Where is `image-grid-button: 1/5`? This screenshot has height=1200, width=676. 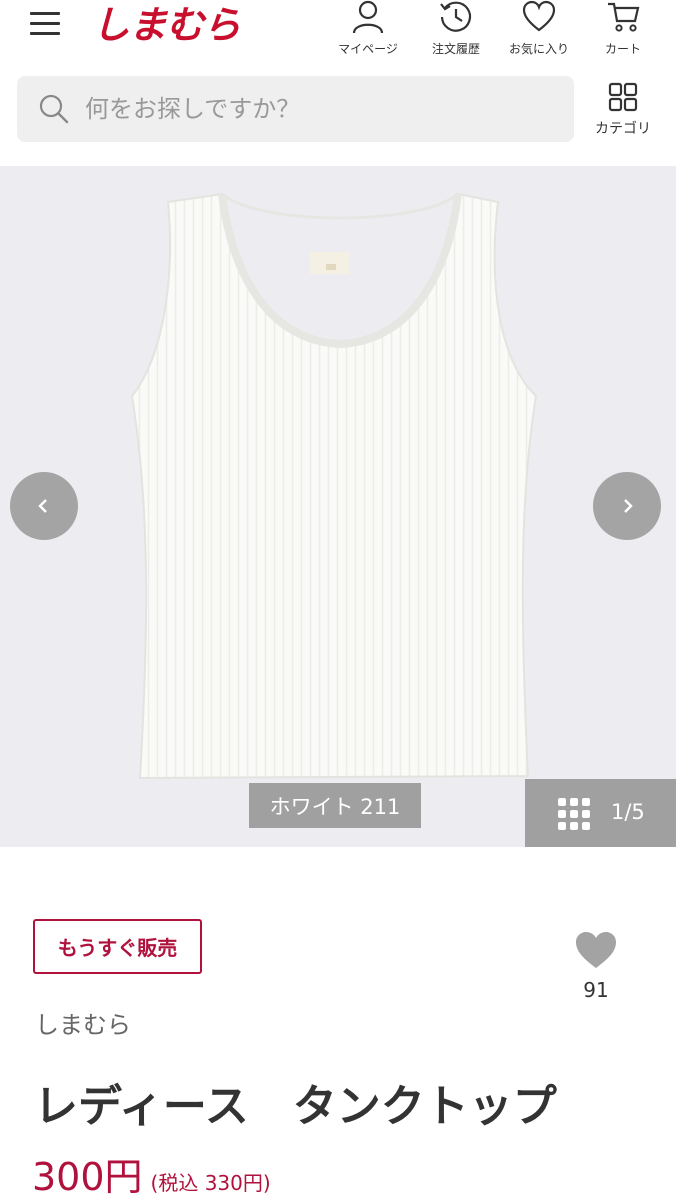 image-grid-button: 1/5 is located at coordinates (600, 813).